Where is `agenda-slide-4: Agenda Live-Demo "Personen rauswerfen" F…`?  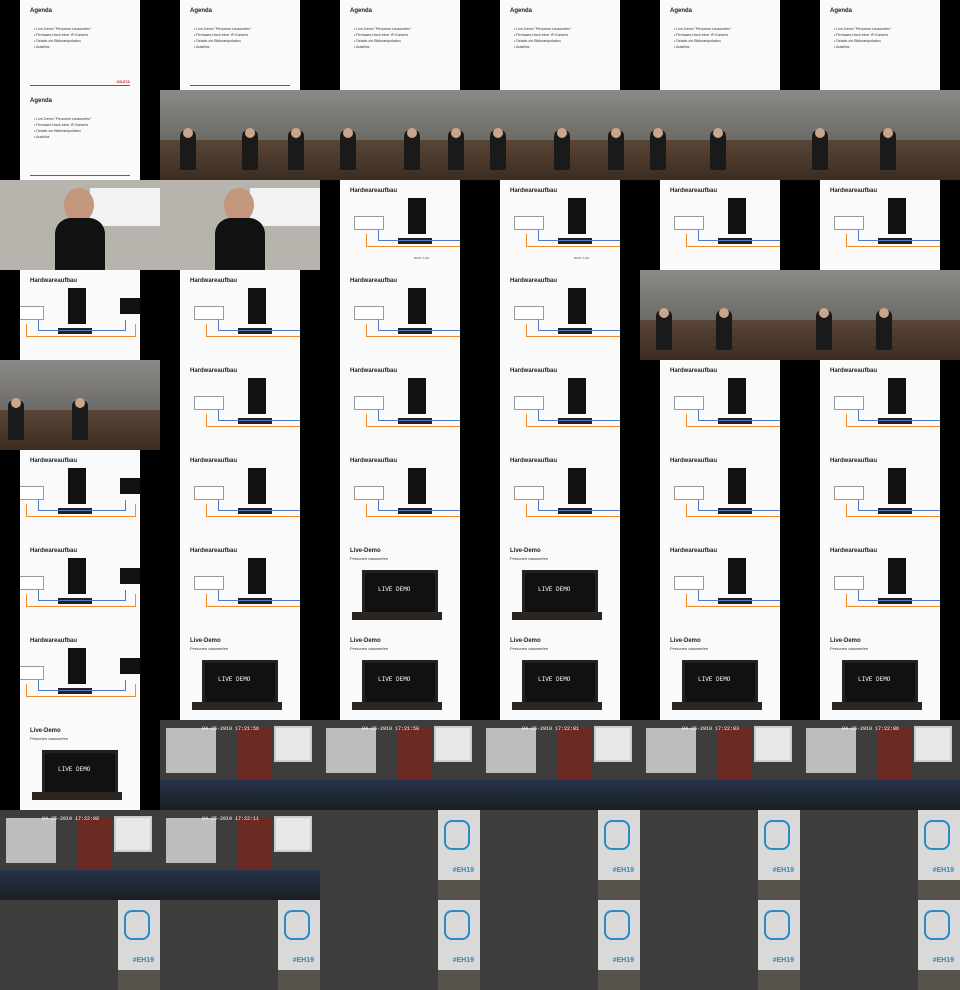
agenda-slide-4: Agenda Live-Demo "Personen rauswerfen" F… is located at coordinates (560, 45).